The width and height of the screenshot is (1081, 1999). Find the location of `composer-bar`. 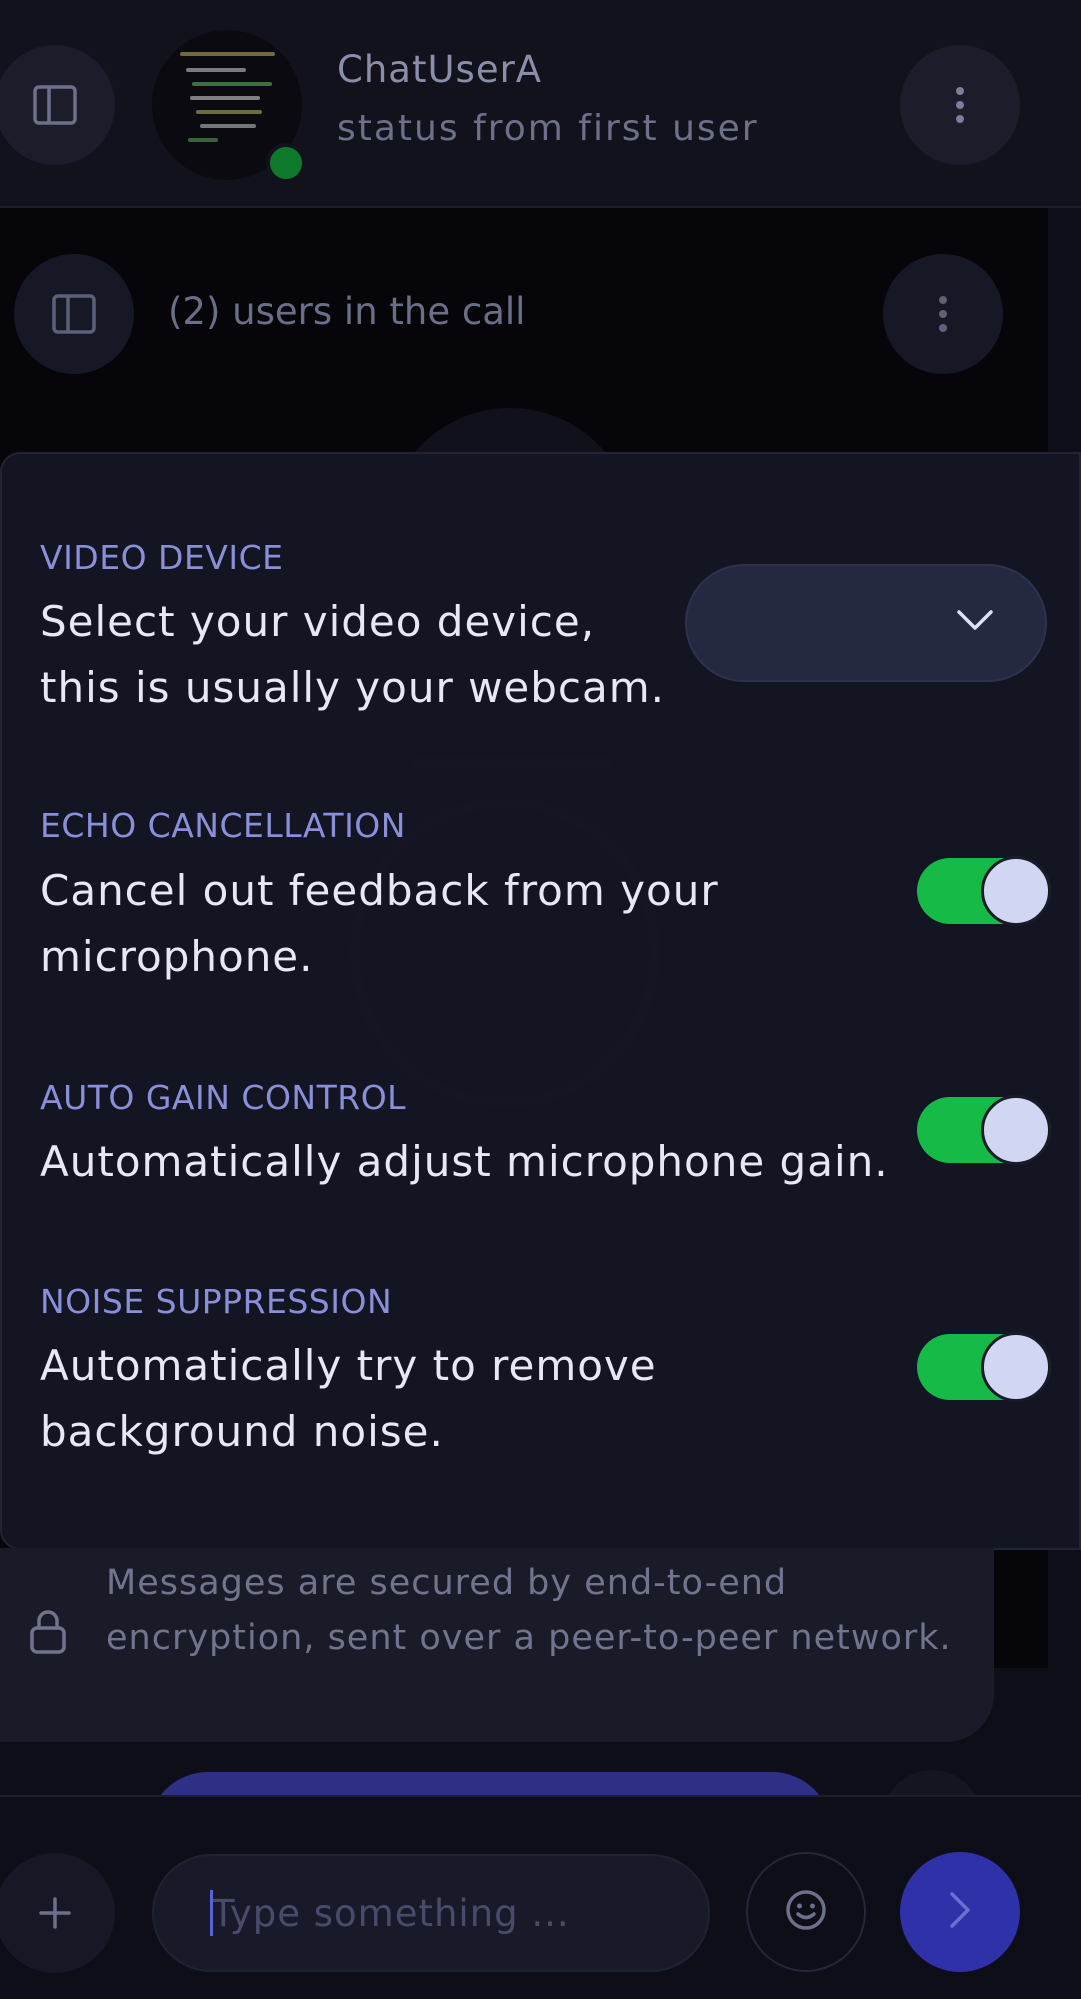

composer-bar is located at coordinates (540, 1897).